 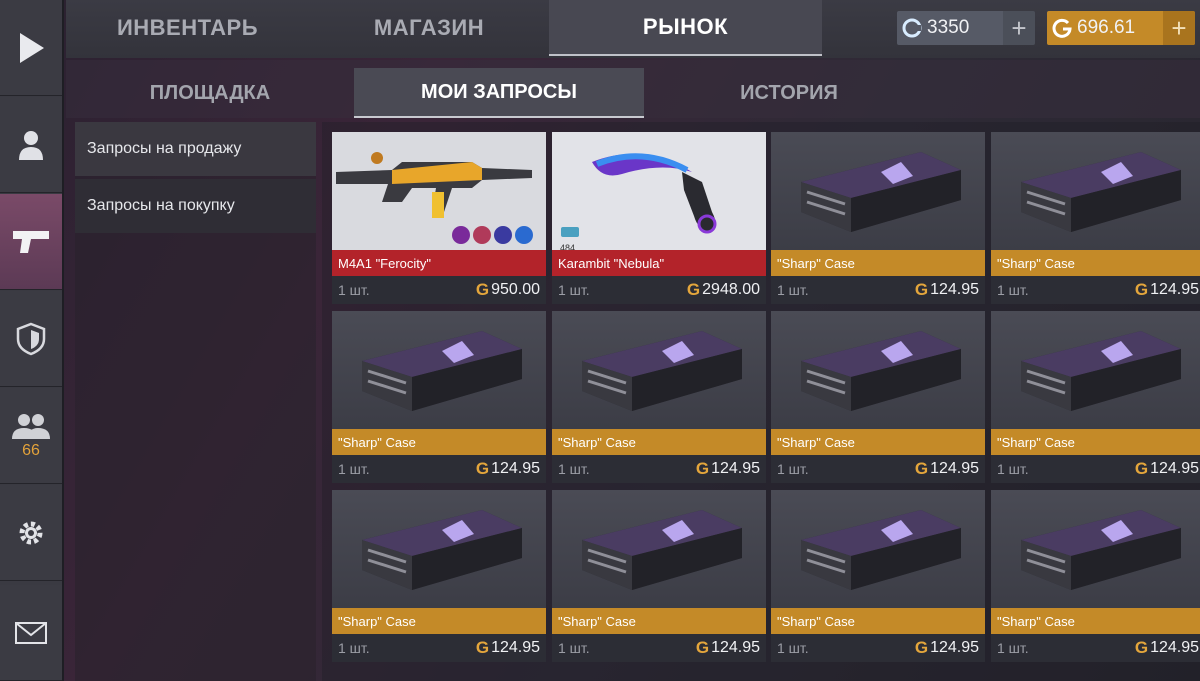 I want to click on item-card: 484 Karambit "Nebula" 1 шт. G 2948.00, so click(x=659, y=218).